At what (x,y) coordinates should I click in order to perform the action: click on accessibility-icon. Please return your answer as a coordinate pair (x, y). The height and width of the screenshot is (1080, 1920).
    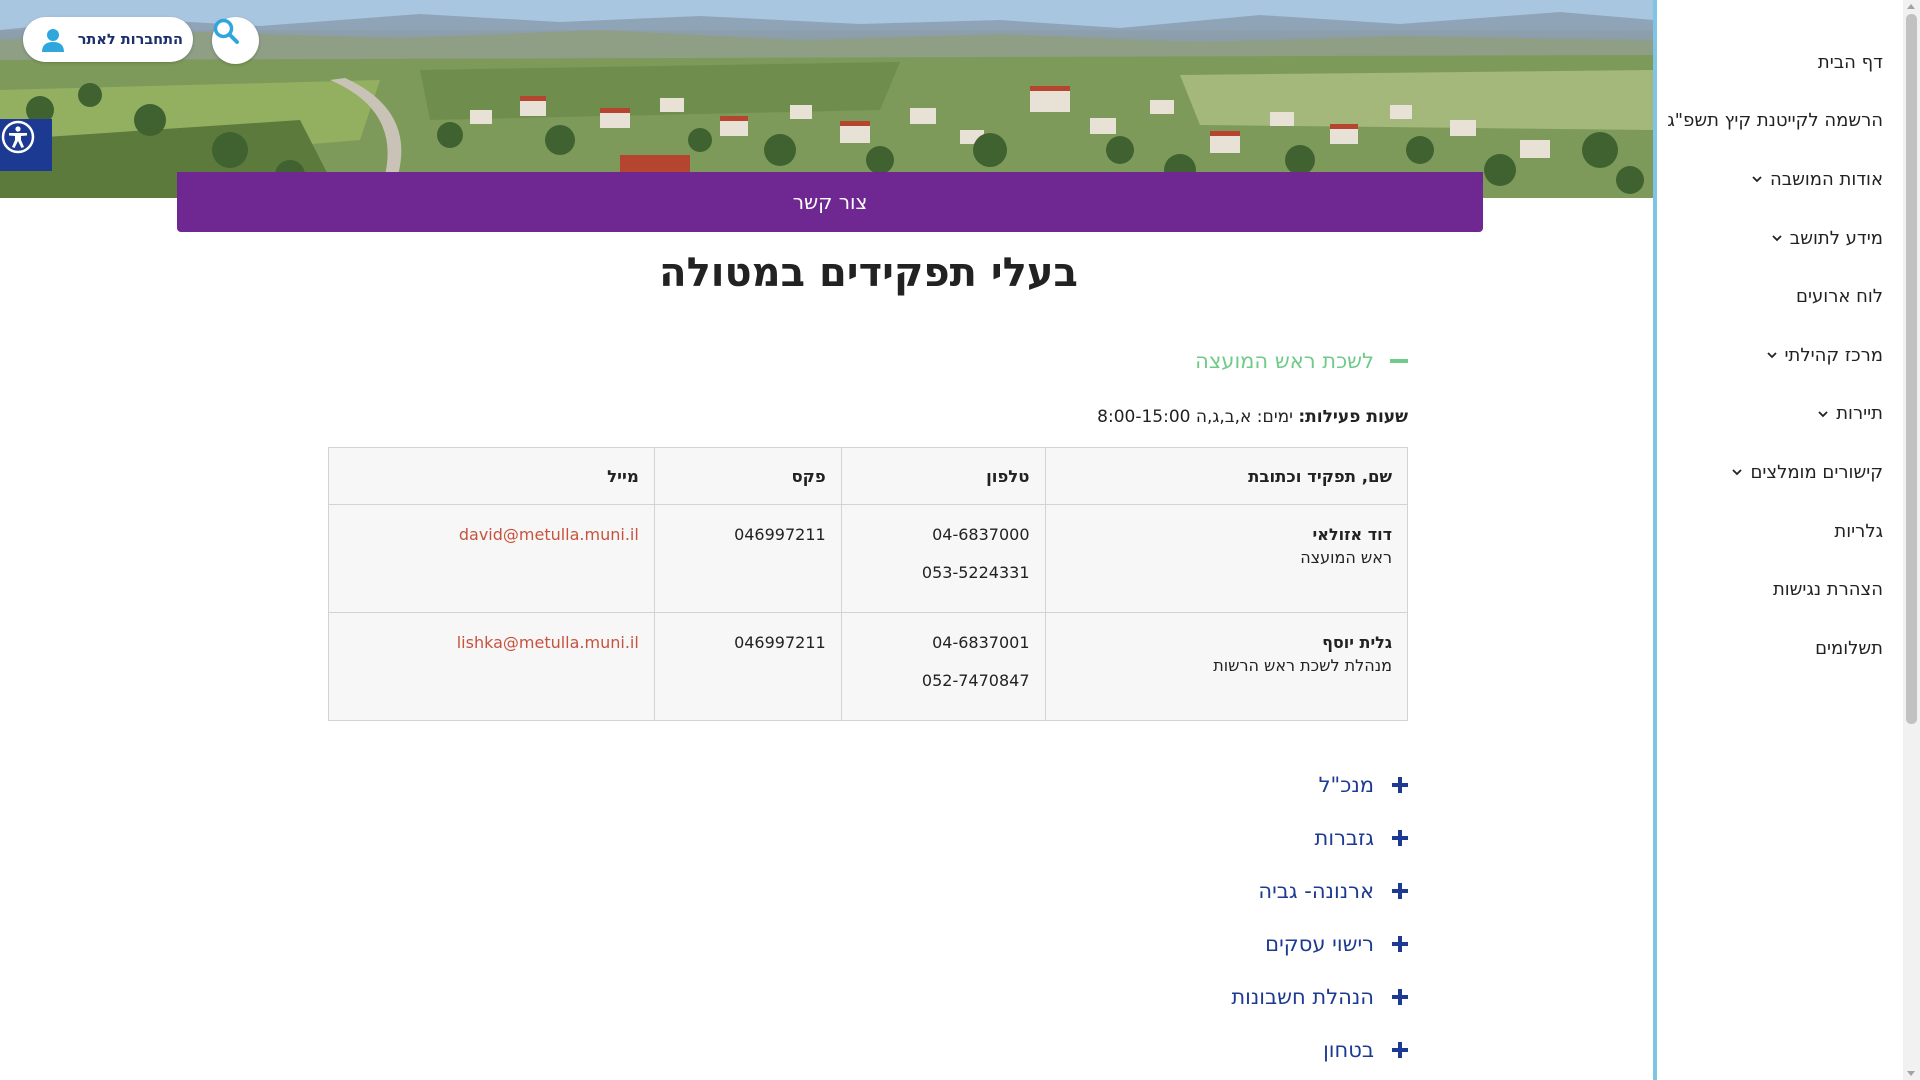
    Looking at the image, I should click on (18, 137).